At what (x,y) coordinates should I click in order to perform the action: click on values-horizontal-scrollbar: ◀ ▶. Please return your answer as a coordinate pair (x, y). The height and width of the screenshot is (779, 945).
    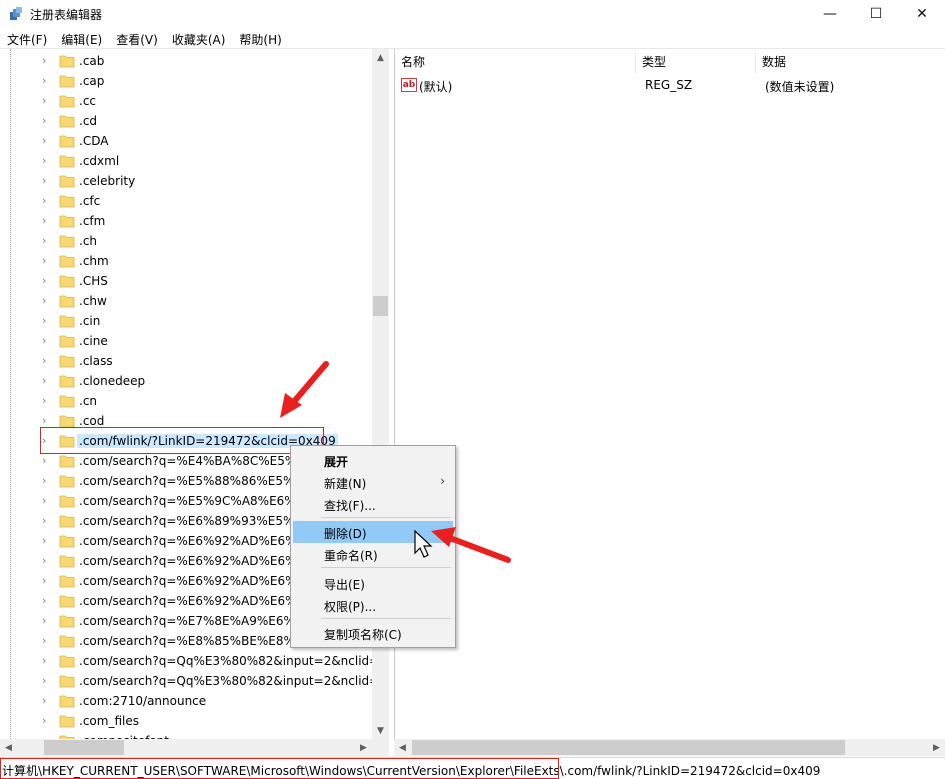
    Looking at the image, I should click on (669, 747).